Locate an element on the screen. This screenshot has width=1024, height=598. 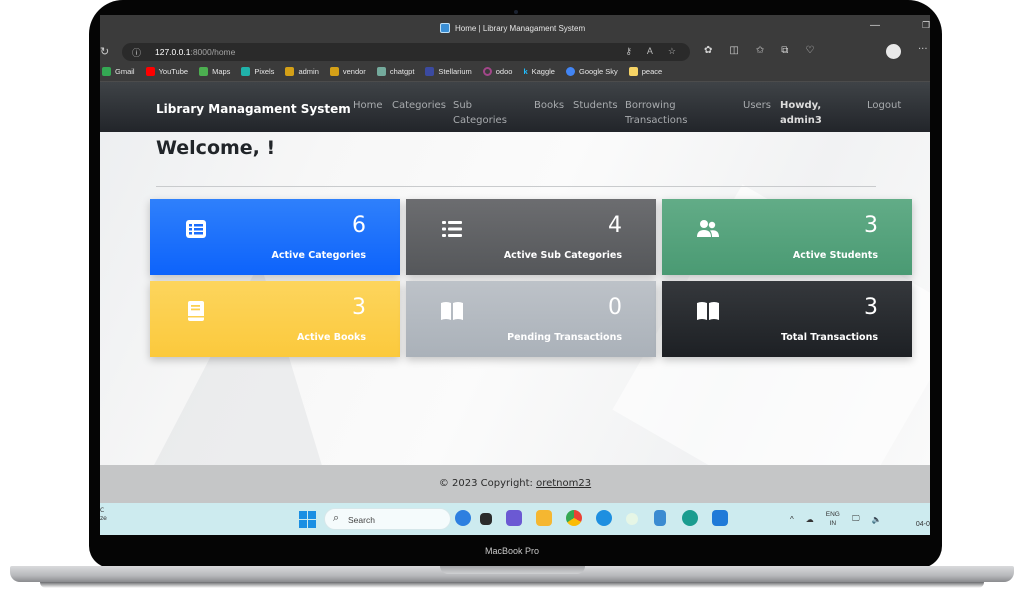
pixels-icon is located at coordinates (246, 71).